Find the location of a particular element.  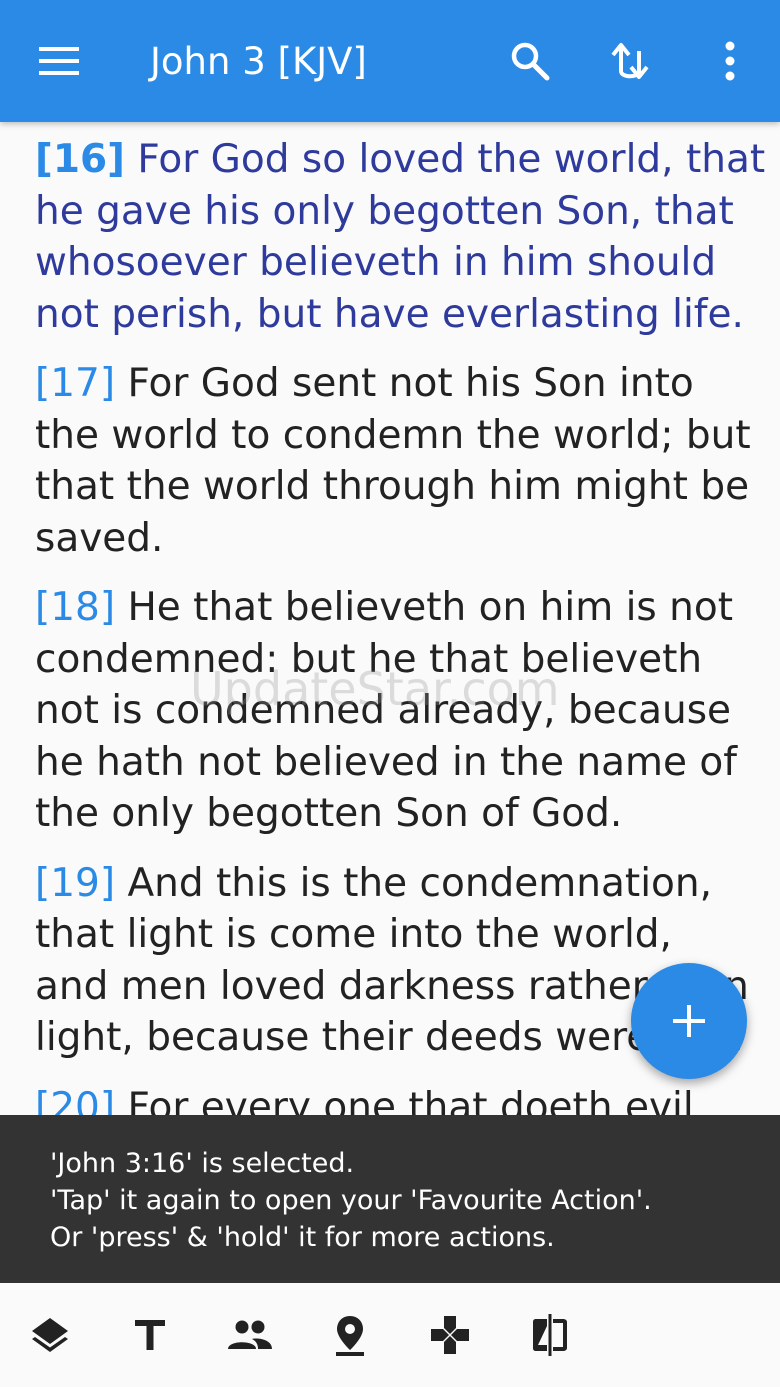

plus-icon is located at coordinates (689, 1021).